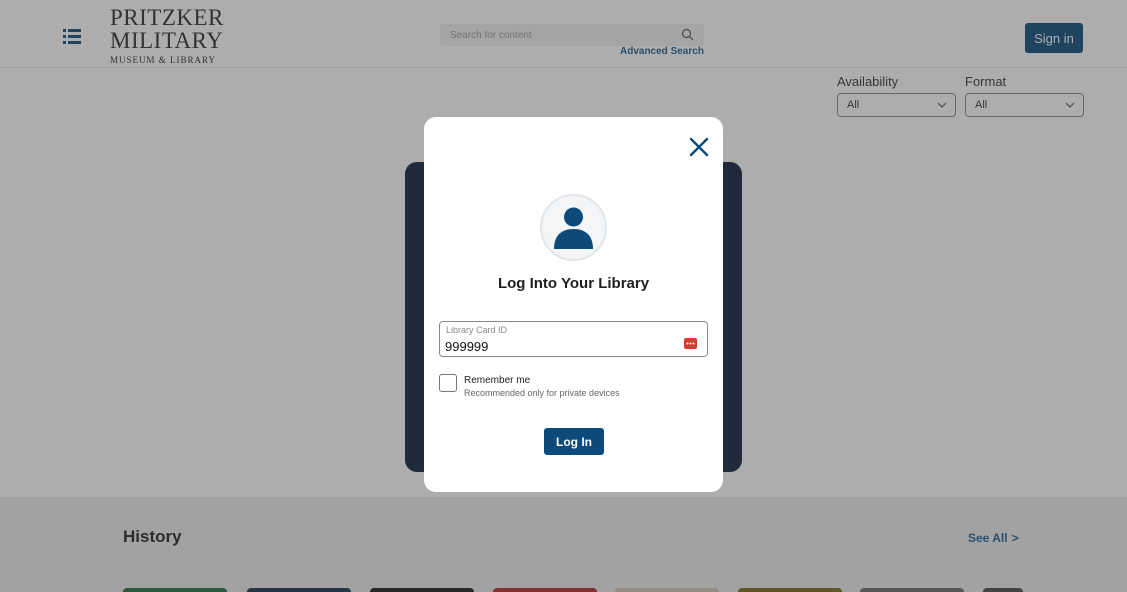 This screenshot has height=592, width=1127. I want to click on password-manager-icon, so click(690, 343).